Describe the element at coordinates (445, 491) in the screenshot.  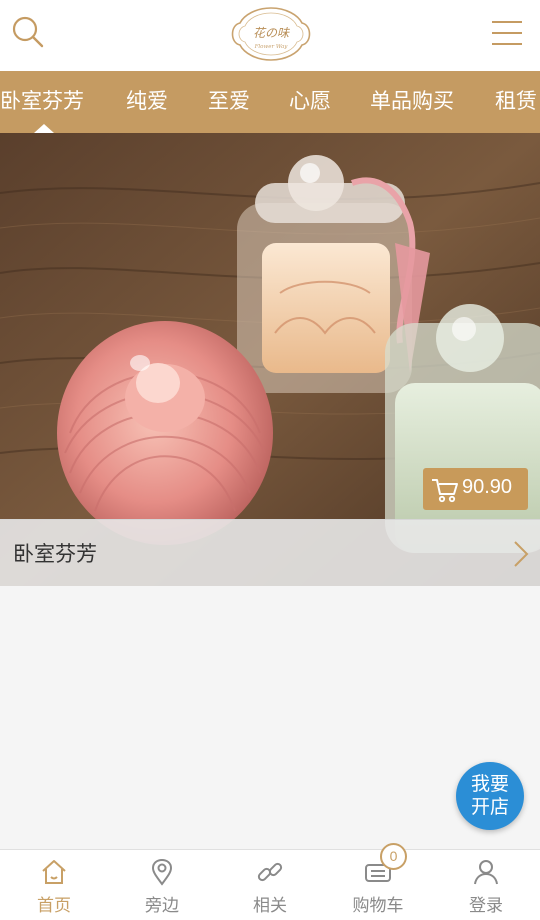
I see `cart-icon` at that location.